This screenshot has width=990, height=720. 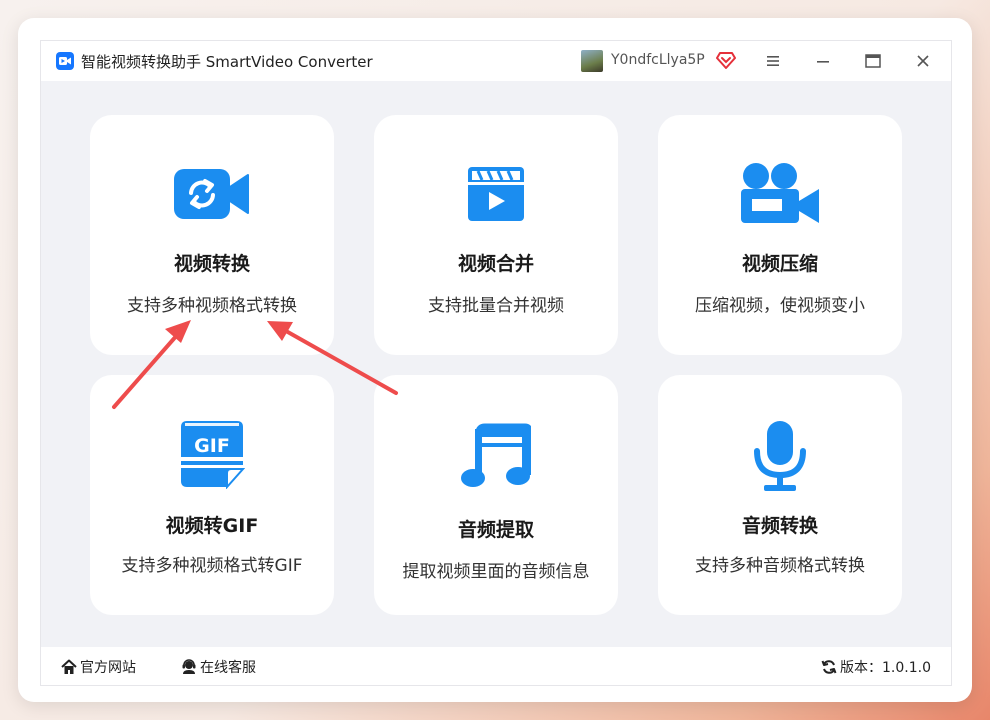 I want to click on tile-video-merge: 视频合并 支持批量合并视频, so click(x=496, y=235).